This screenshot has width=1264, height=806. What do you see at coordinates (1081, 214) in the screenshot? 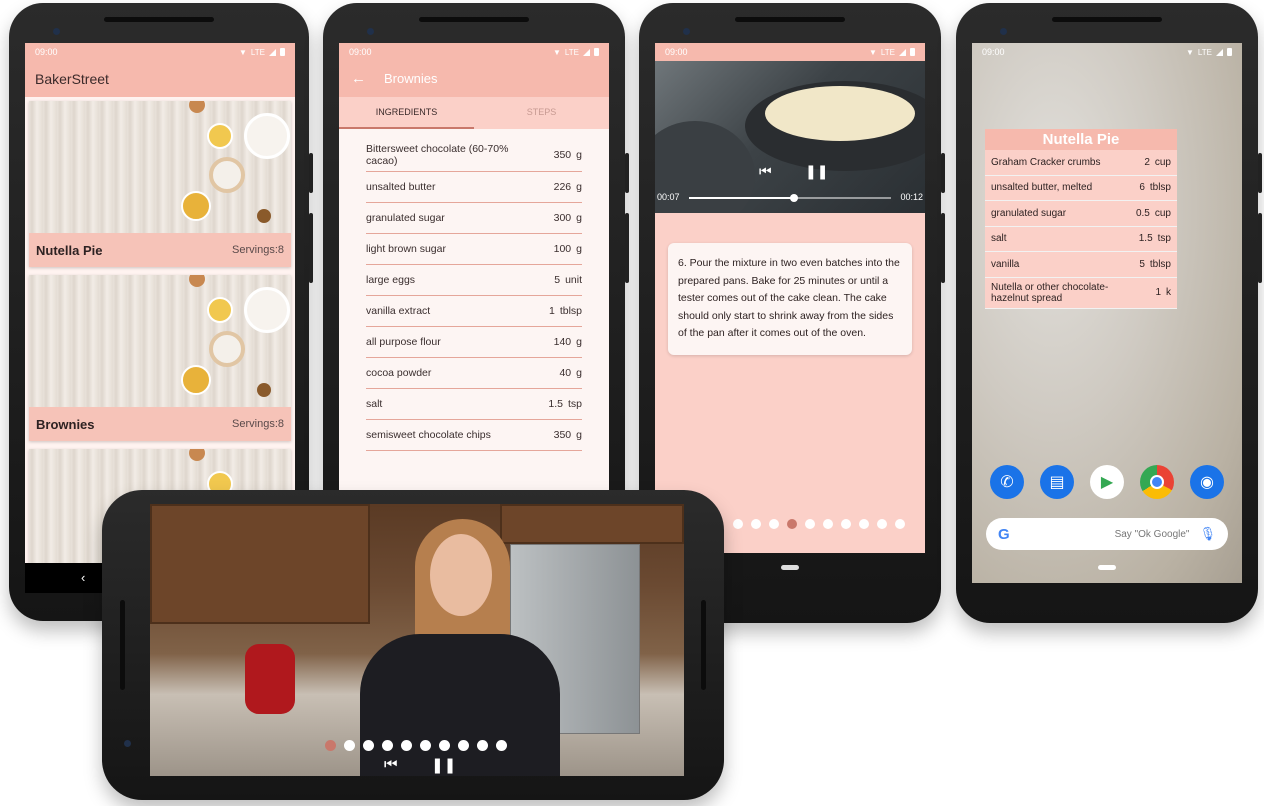
I see `widget-ingredient-row: granulated sugar 0.5 cup` at bounding box center [1081, 214].